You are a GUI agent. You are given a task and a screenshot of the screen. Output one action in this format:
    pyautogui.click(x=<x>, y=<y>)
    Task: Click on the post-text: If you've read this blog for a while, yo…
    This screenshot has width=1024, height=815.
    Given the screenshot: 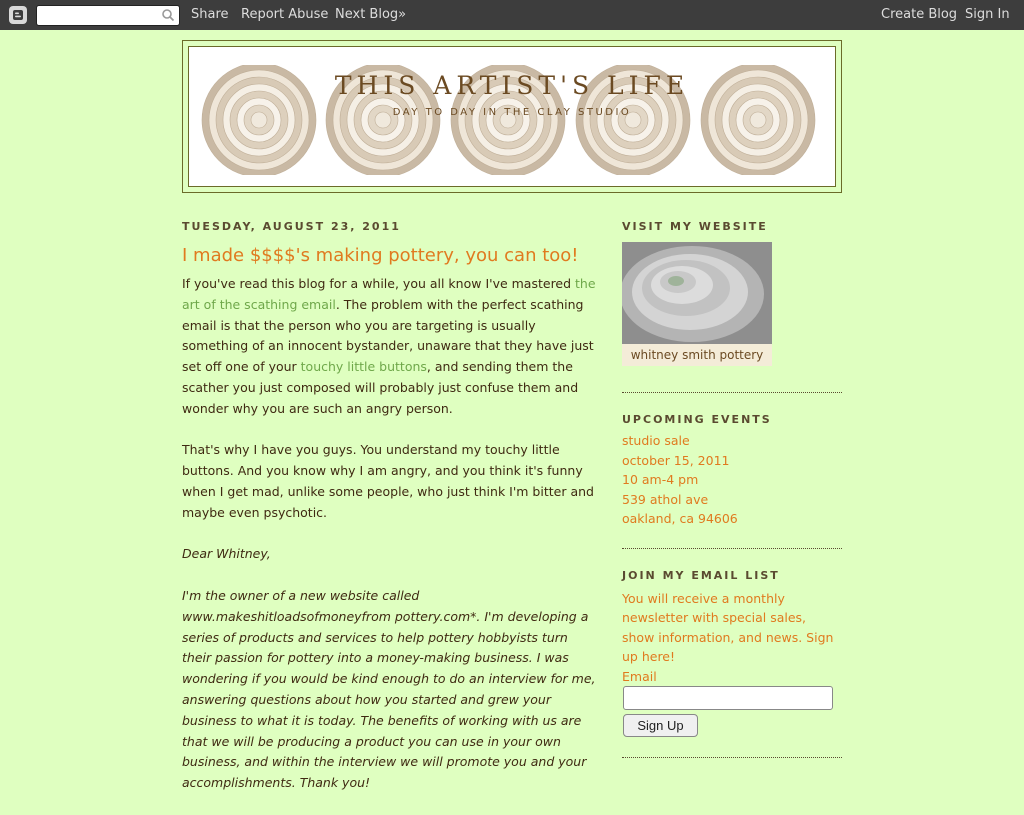 What is the action you would take?
    pyautogui.click(x=379, y=283)
    